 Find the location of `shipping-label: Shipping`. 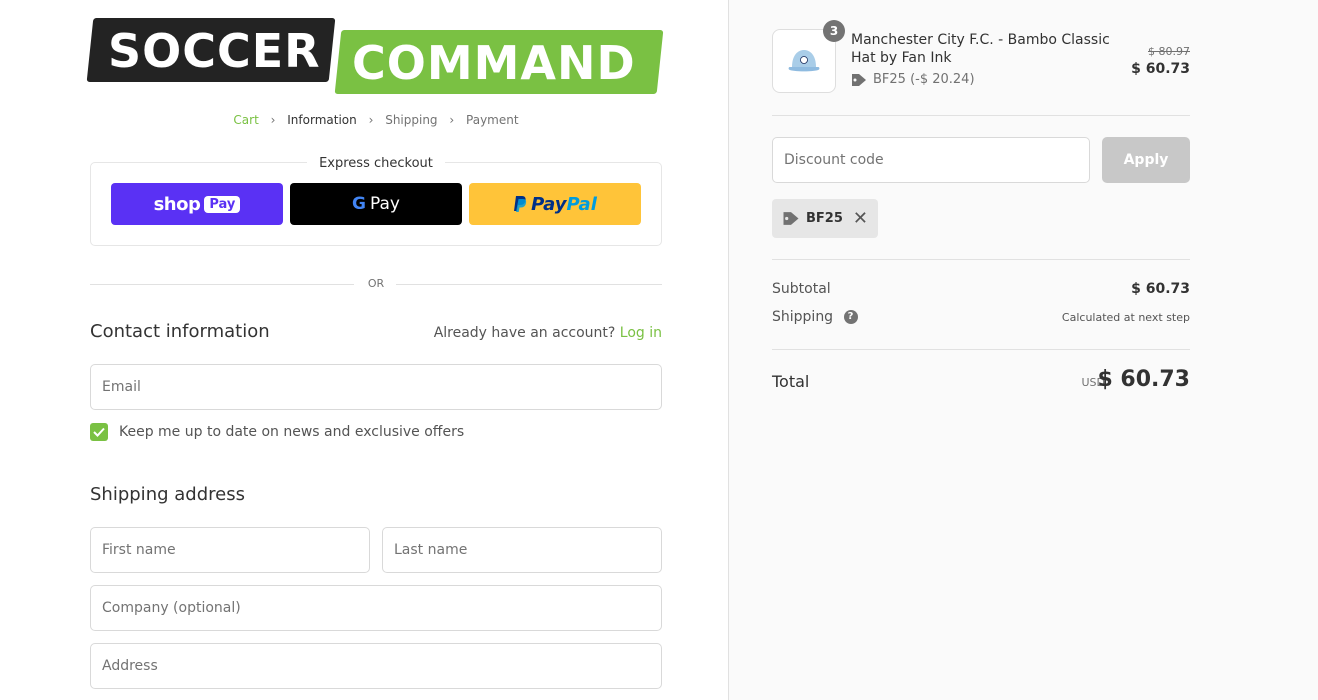

shipping-label: Shipping is located at coordinates (803, 317).